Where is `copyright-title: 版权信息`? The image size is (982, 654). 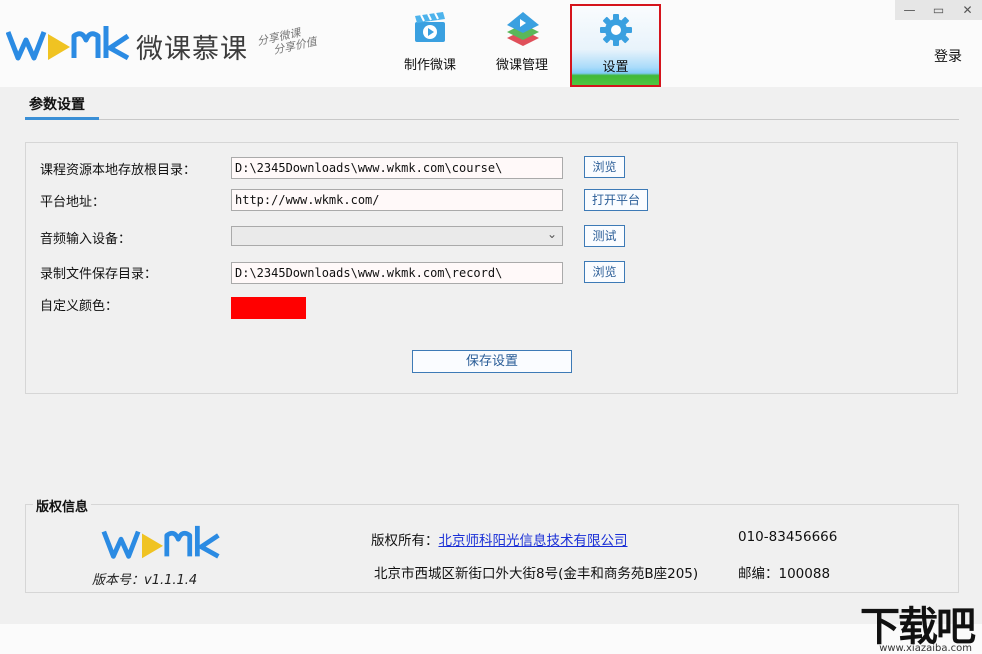 copyright-title: 版权信息 is located at coordinates (62, 505).